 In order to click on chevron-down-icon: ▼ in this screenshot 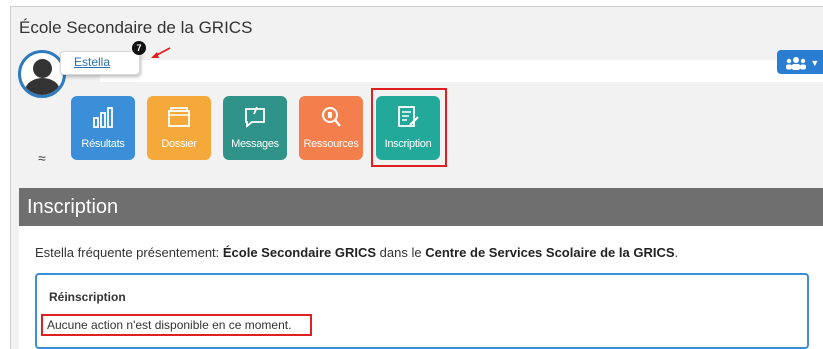, I will do `click(815, 63)`.